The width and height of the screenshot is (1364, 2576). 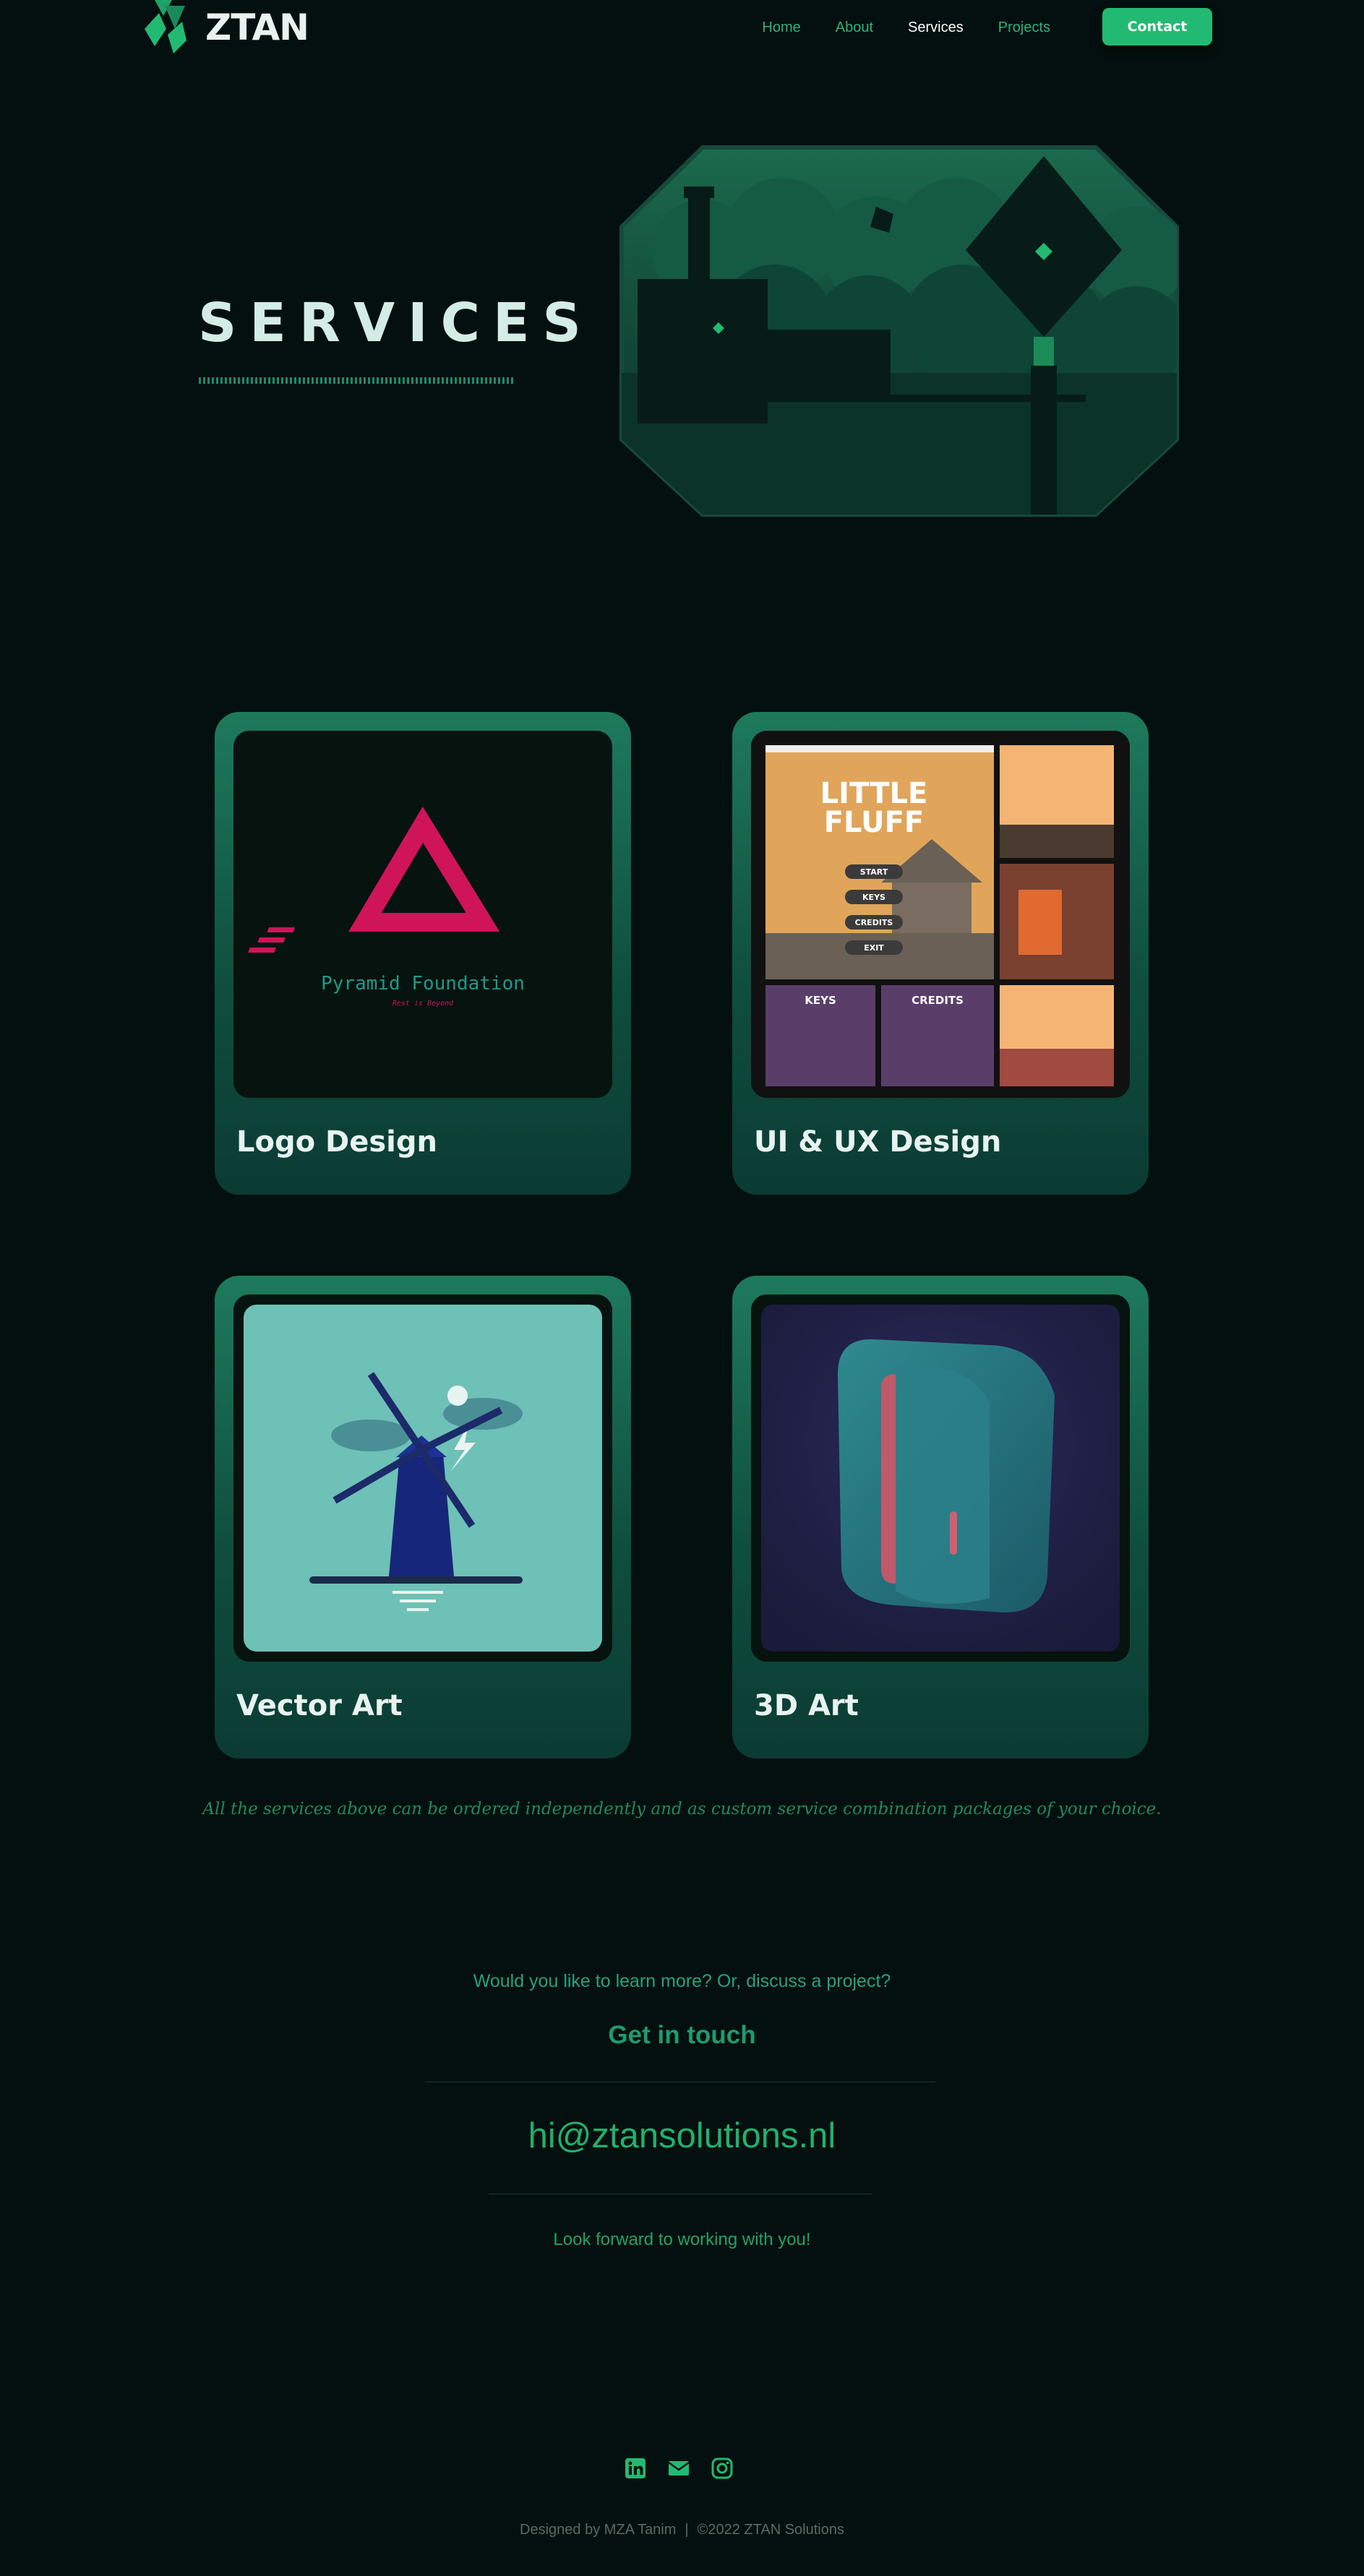 I want to click on social-links, so click(x=679, y=2468).